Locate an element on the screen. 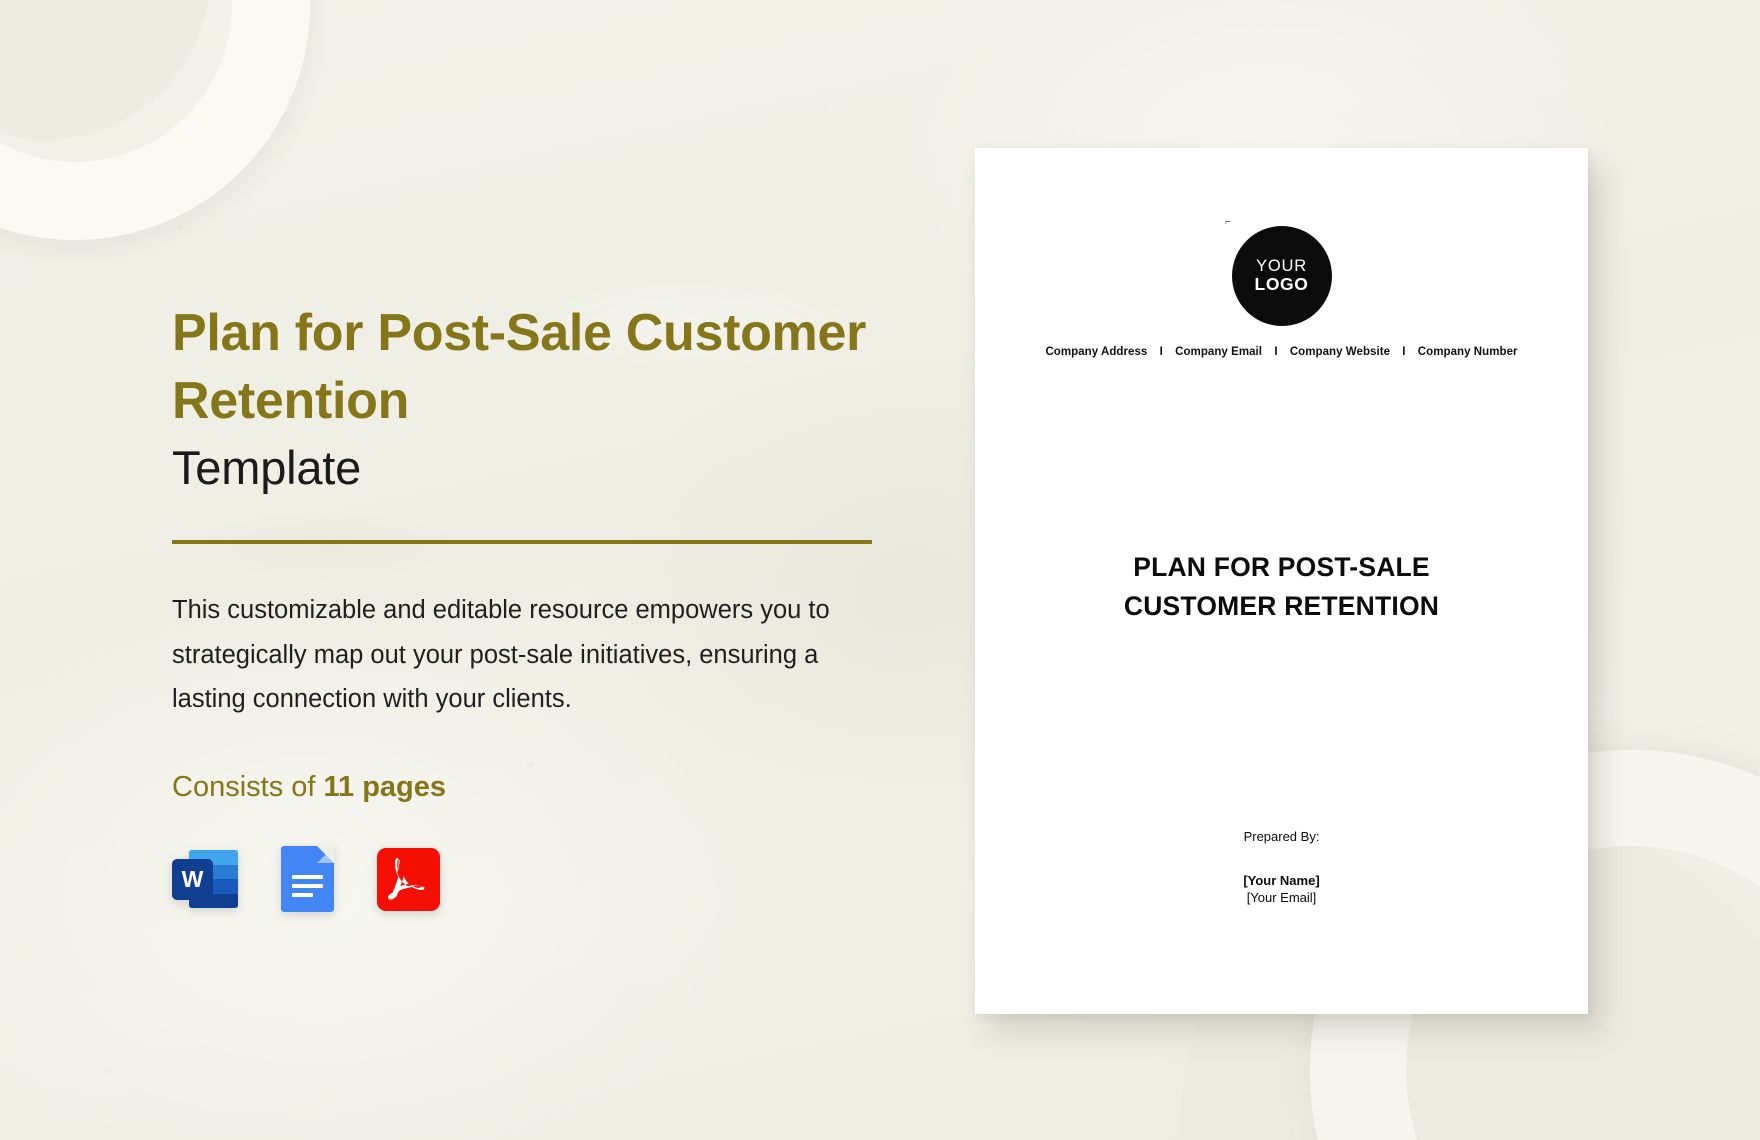 The image size is (1760, 1140). company-number: Company Number is located at coordinates (1467, 352).